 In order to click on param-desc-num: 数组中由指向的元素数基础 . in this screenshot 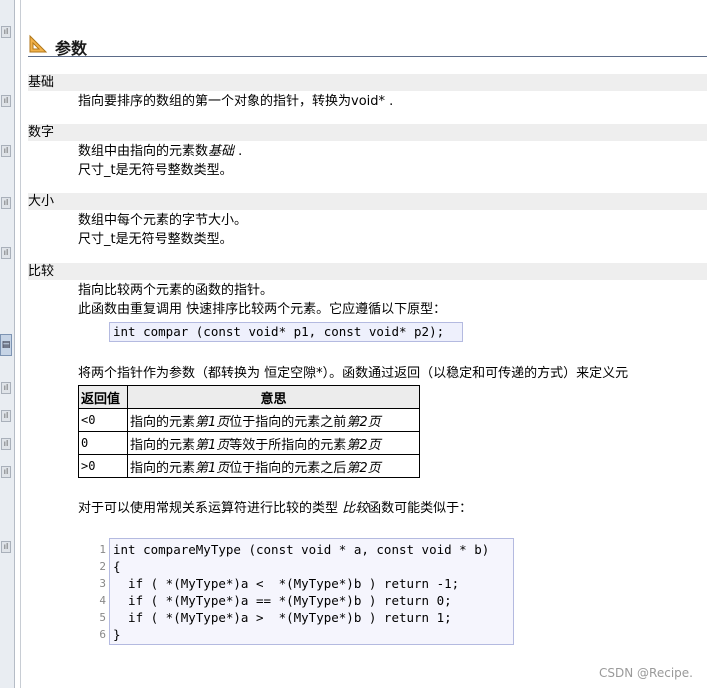, I will do `click(160, 151)`.